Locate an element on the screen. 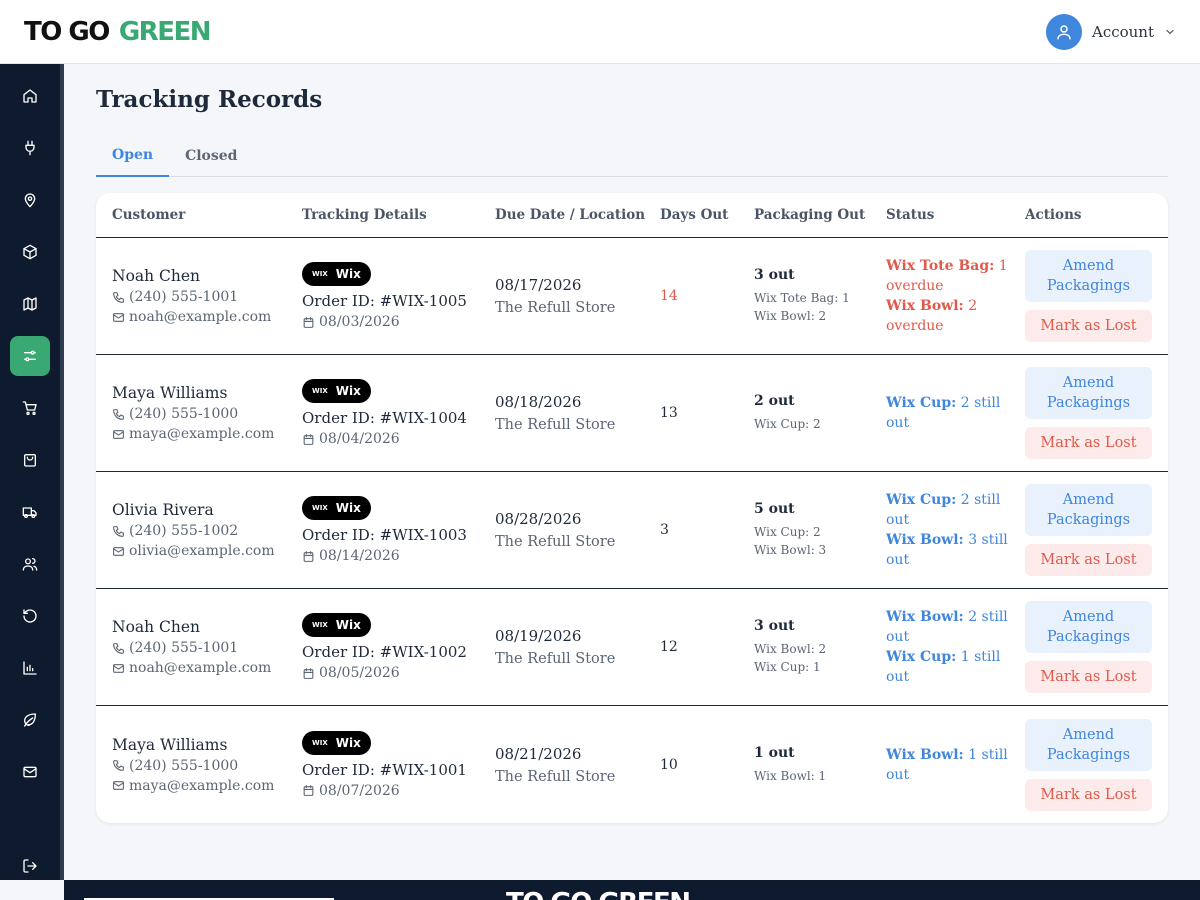 The image size is (1200, 900). return-icon is located at coordinates (30, 616).